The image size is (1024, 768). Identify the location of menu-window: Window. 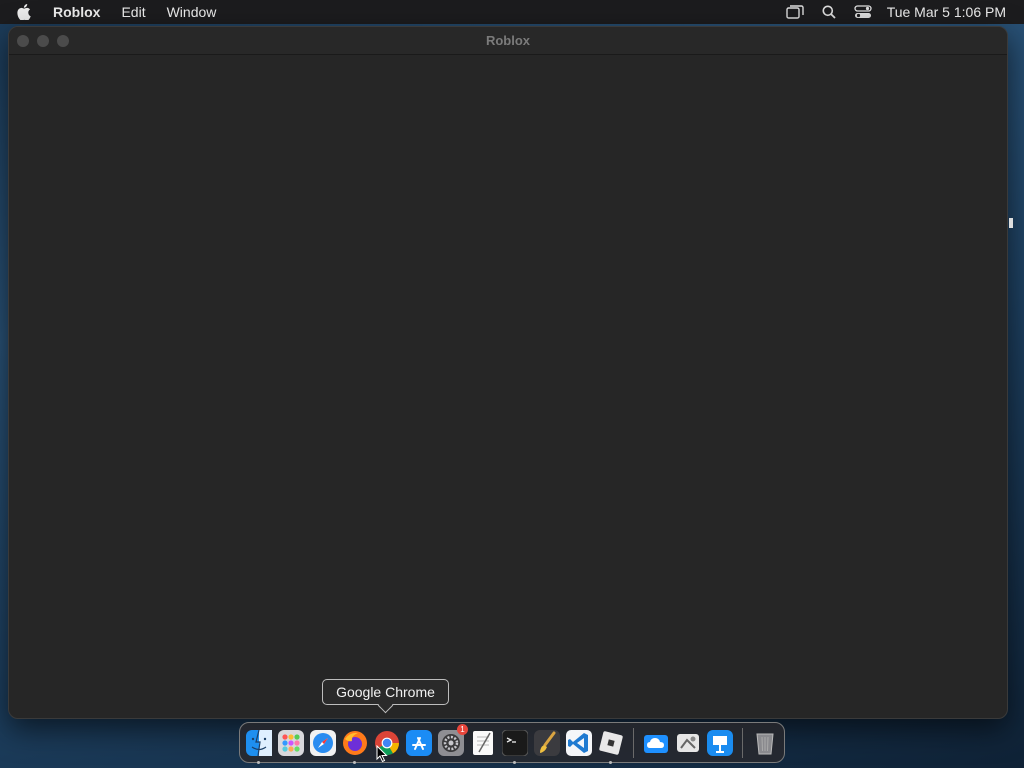
(192, 12).